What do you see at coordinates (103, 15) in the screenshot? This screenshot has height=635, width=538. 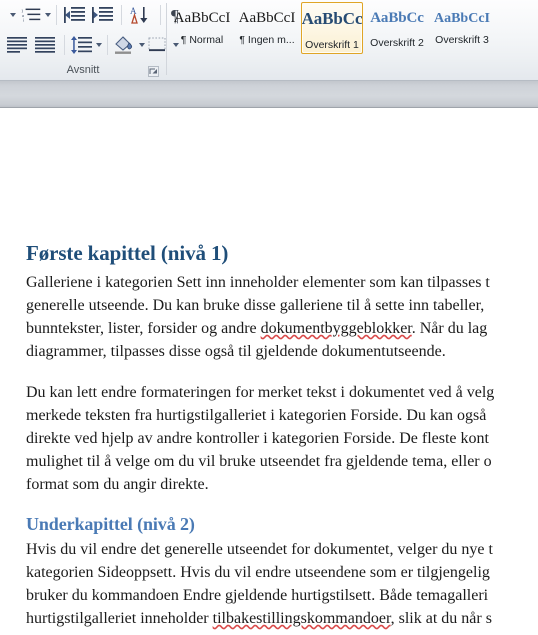 I see `increase-indent-icon` at bounding box center [103, 15].